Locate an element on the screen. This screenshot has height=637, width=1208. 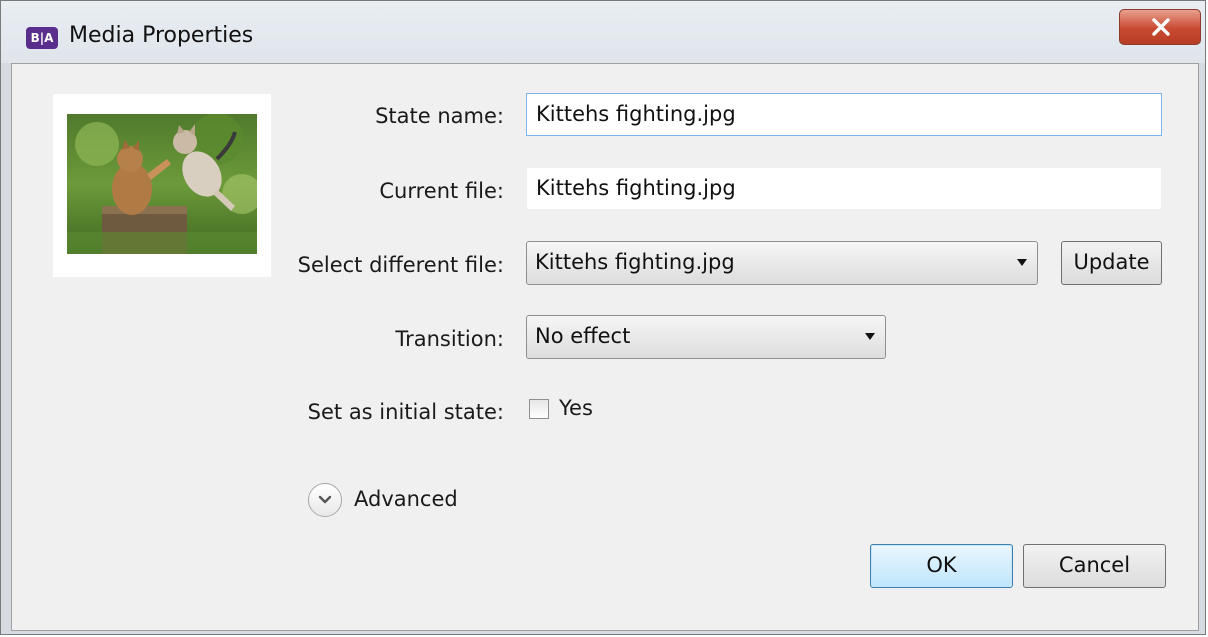
media-thumbnail is located at coordinates (162, 184).